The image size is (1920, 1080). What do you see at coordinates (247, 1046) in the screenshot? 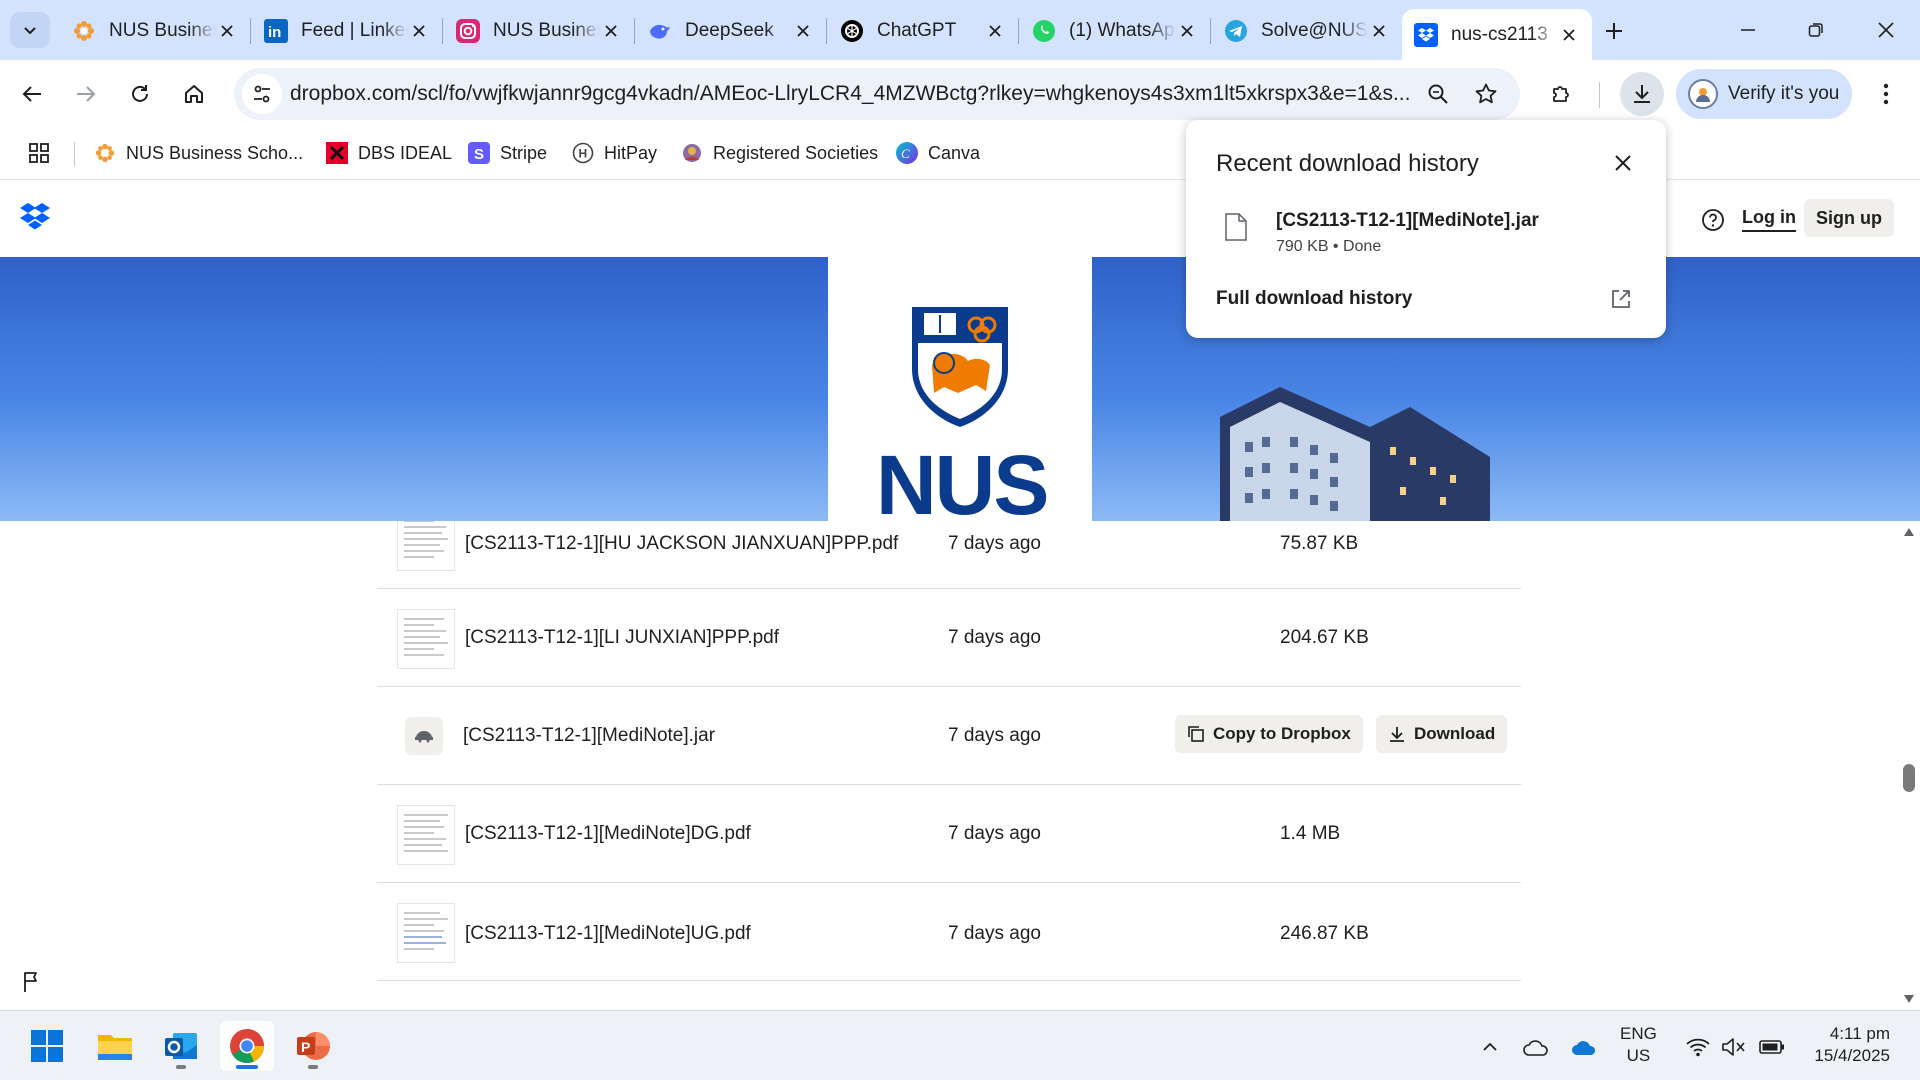
I see `chrome-taskbar-button` at bounding box center [247, 1046].